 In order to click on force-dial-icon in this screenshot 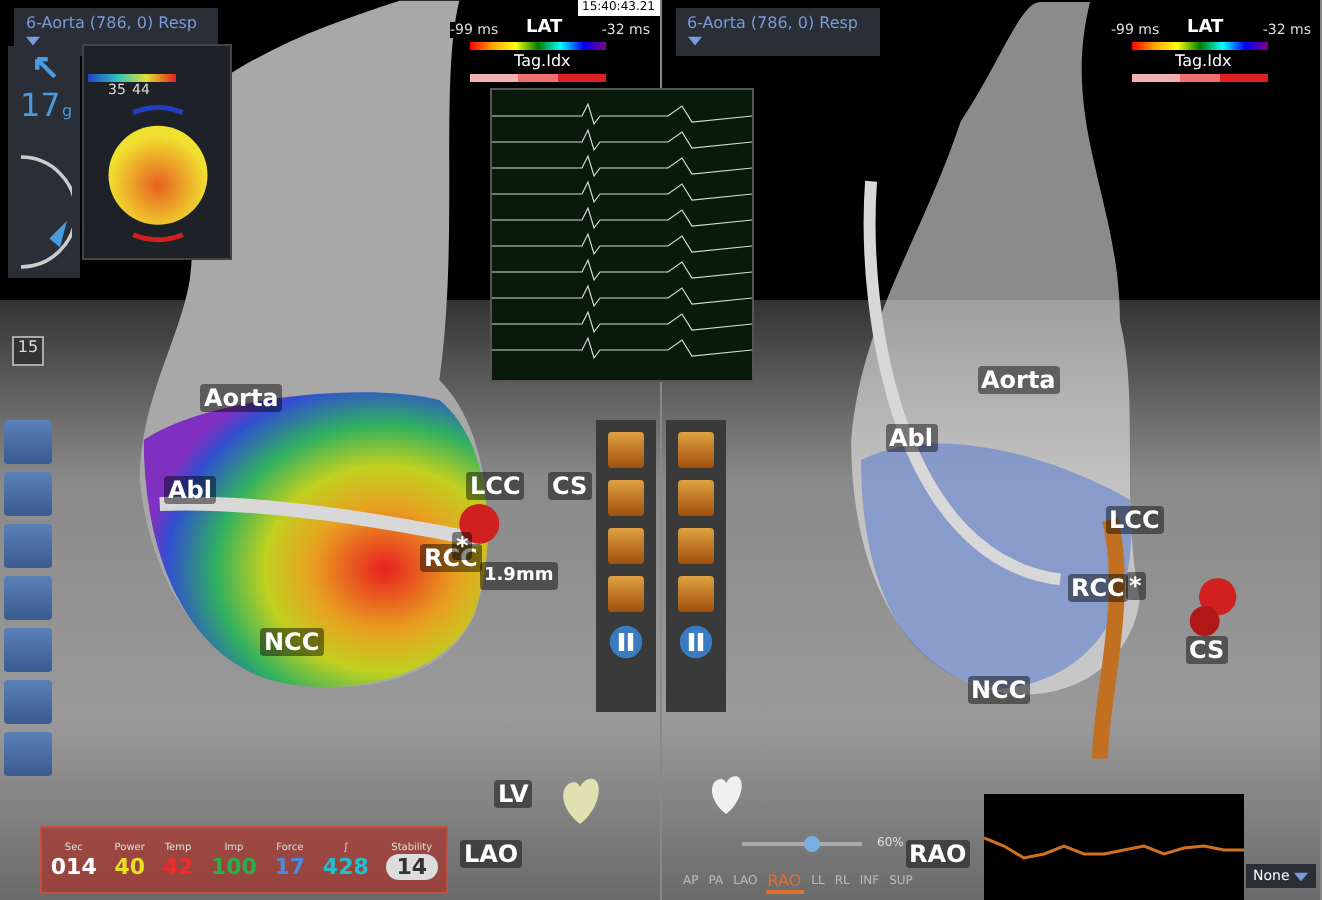, I will do `click(44, 212)`.